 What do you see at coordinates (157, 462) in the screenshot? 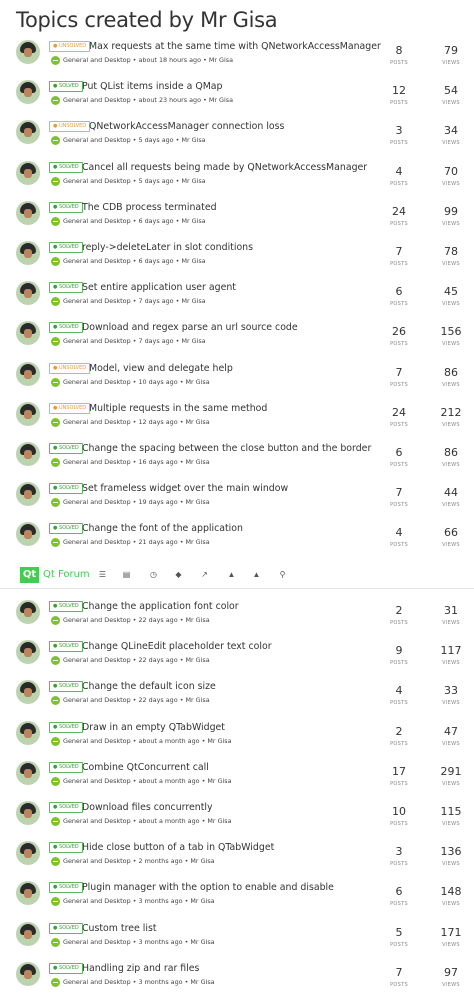
I see `timestamp: 16 days ago` at bounding box center [157, 462].